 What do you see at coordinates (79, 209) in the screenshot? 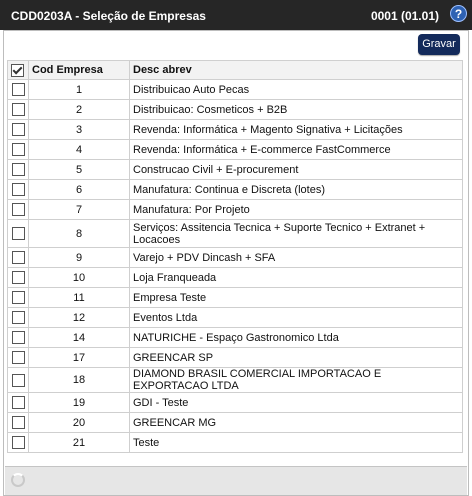
I see `company-code-cell: 7` at bounding box center [79, 209].